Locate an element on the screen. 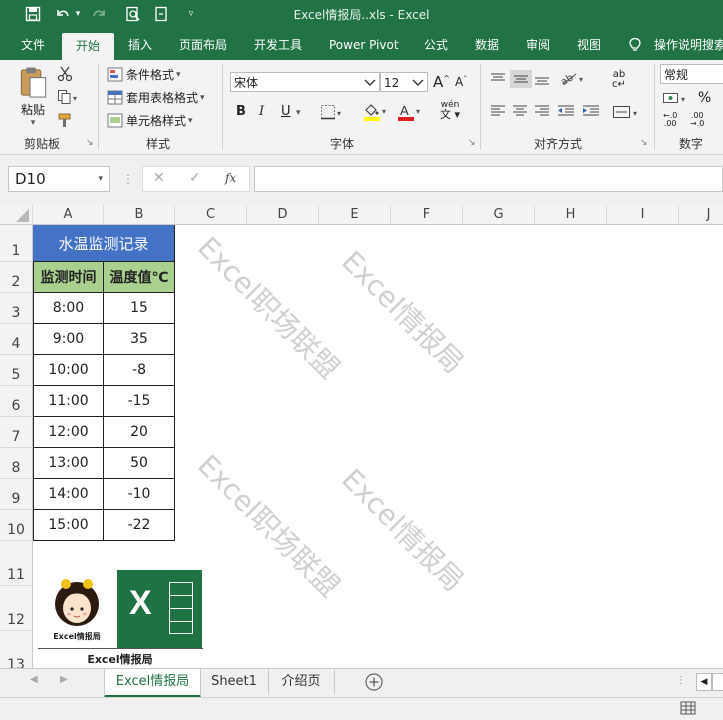  row-header-4: 4 is located at coordinates (16, 339).